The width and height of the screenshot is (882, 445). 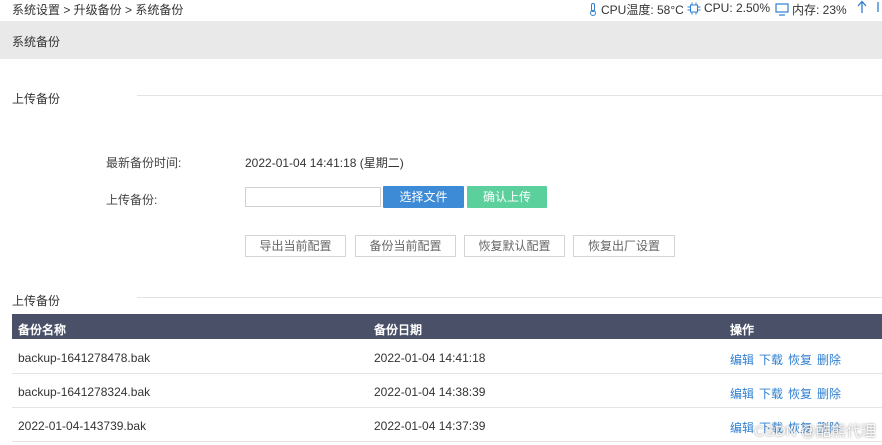 I want to click on memory-text: 内存: 23%, so click(x=819, y=10).